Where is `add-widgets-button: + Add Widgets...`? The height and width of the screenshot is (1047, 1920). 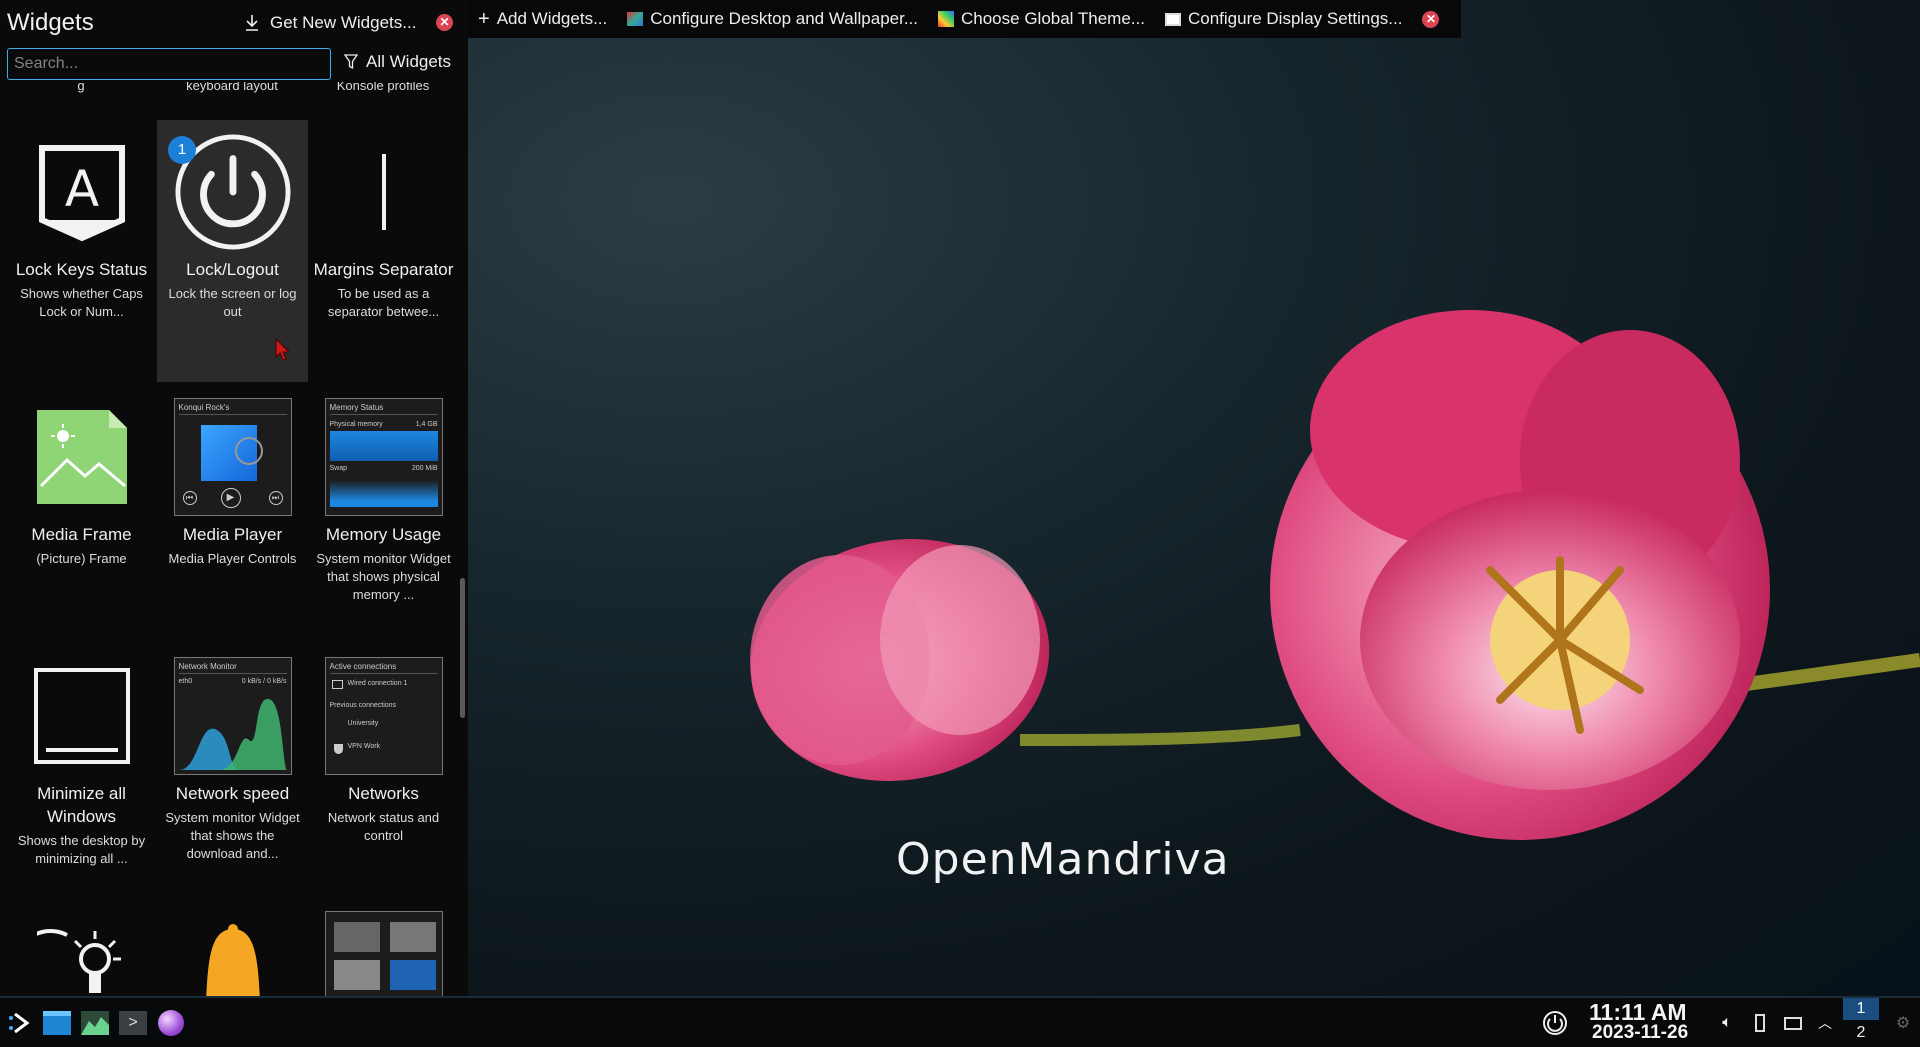 add-widgets-button: + Add Widgets... is located at coordinates (542, 19).